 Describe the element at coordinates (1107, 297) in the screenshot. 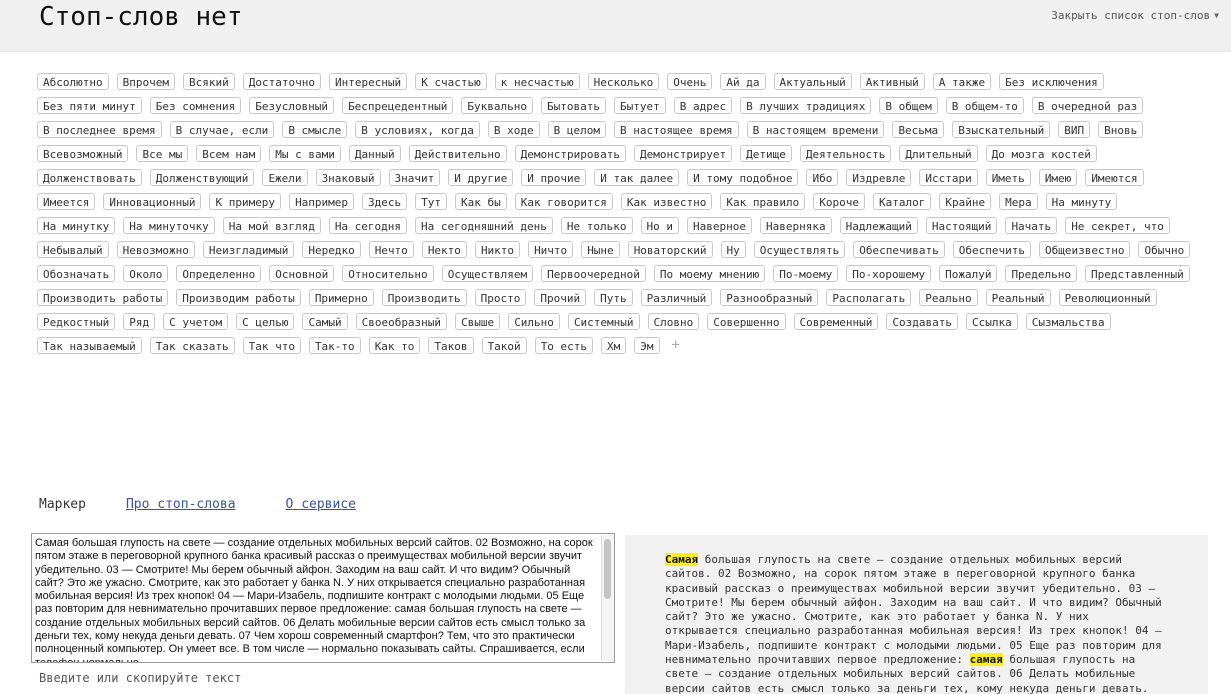

I see `stop-word-chip: Революционный` at that location.